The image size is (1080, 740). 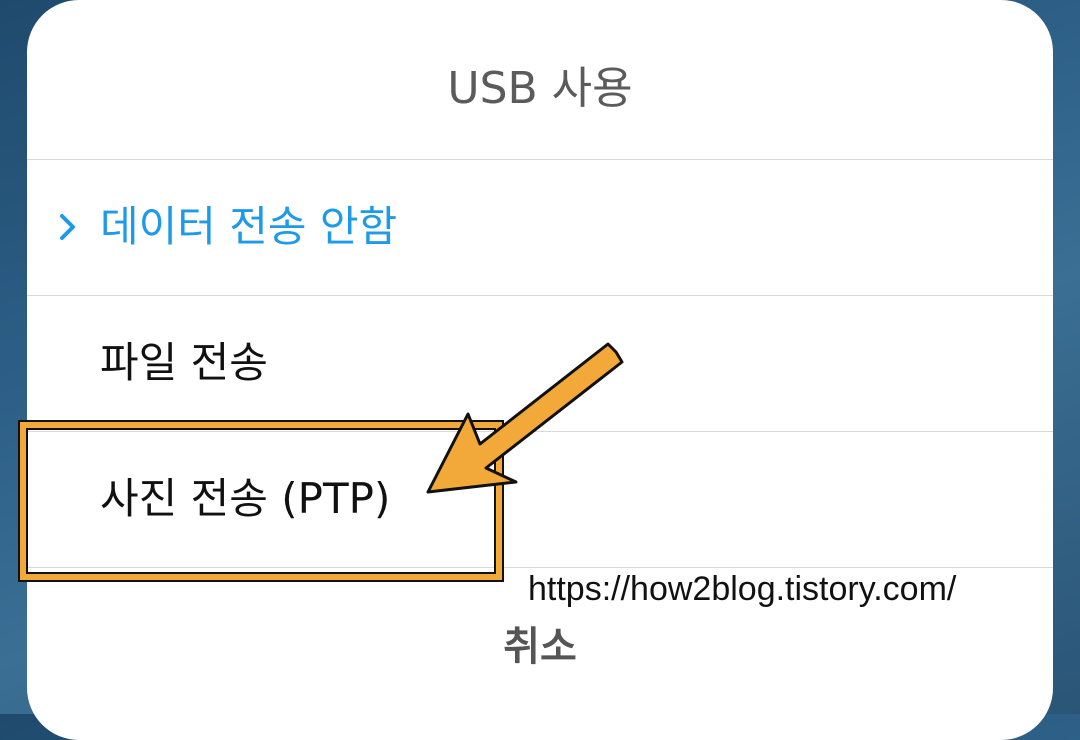 What do you see at coordinates (249, 226) in the screenshot?
I see `option-label: 데이터 전송 안함` at bounding box center [249, 226].